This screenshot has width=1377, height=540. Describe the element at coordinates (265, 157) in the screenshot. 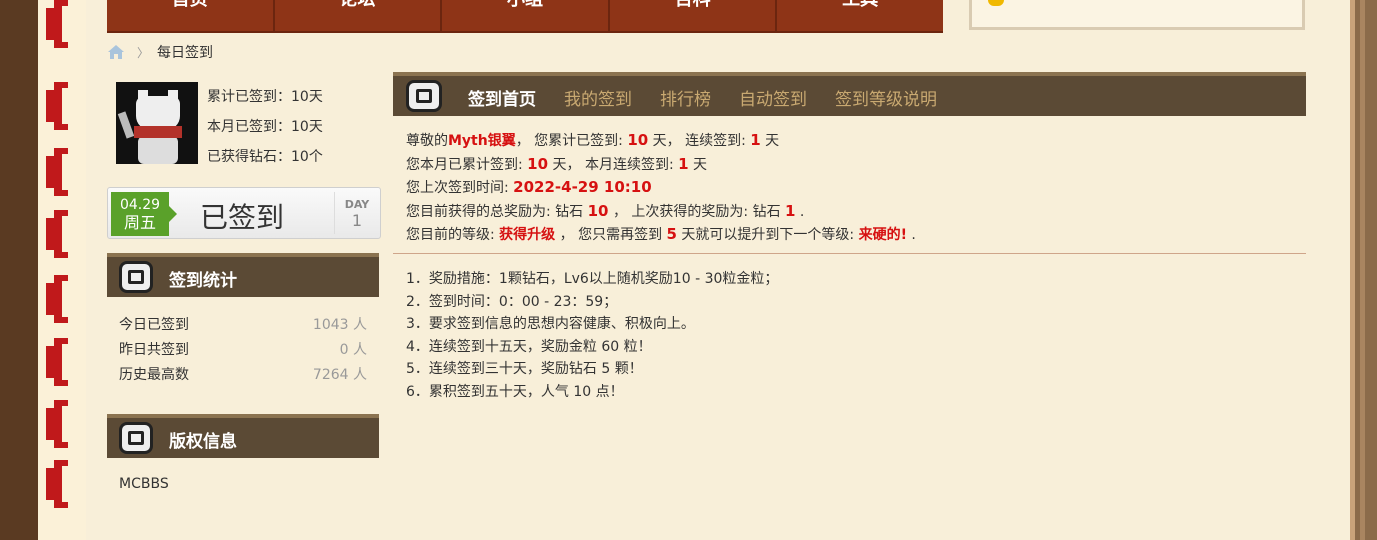

I see `user-stat-diamond: 已获得钻石：10个` at that location.